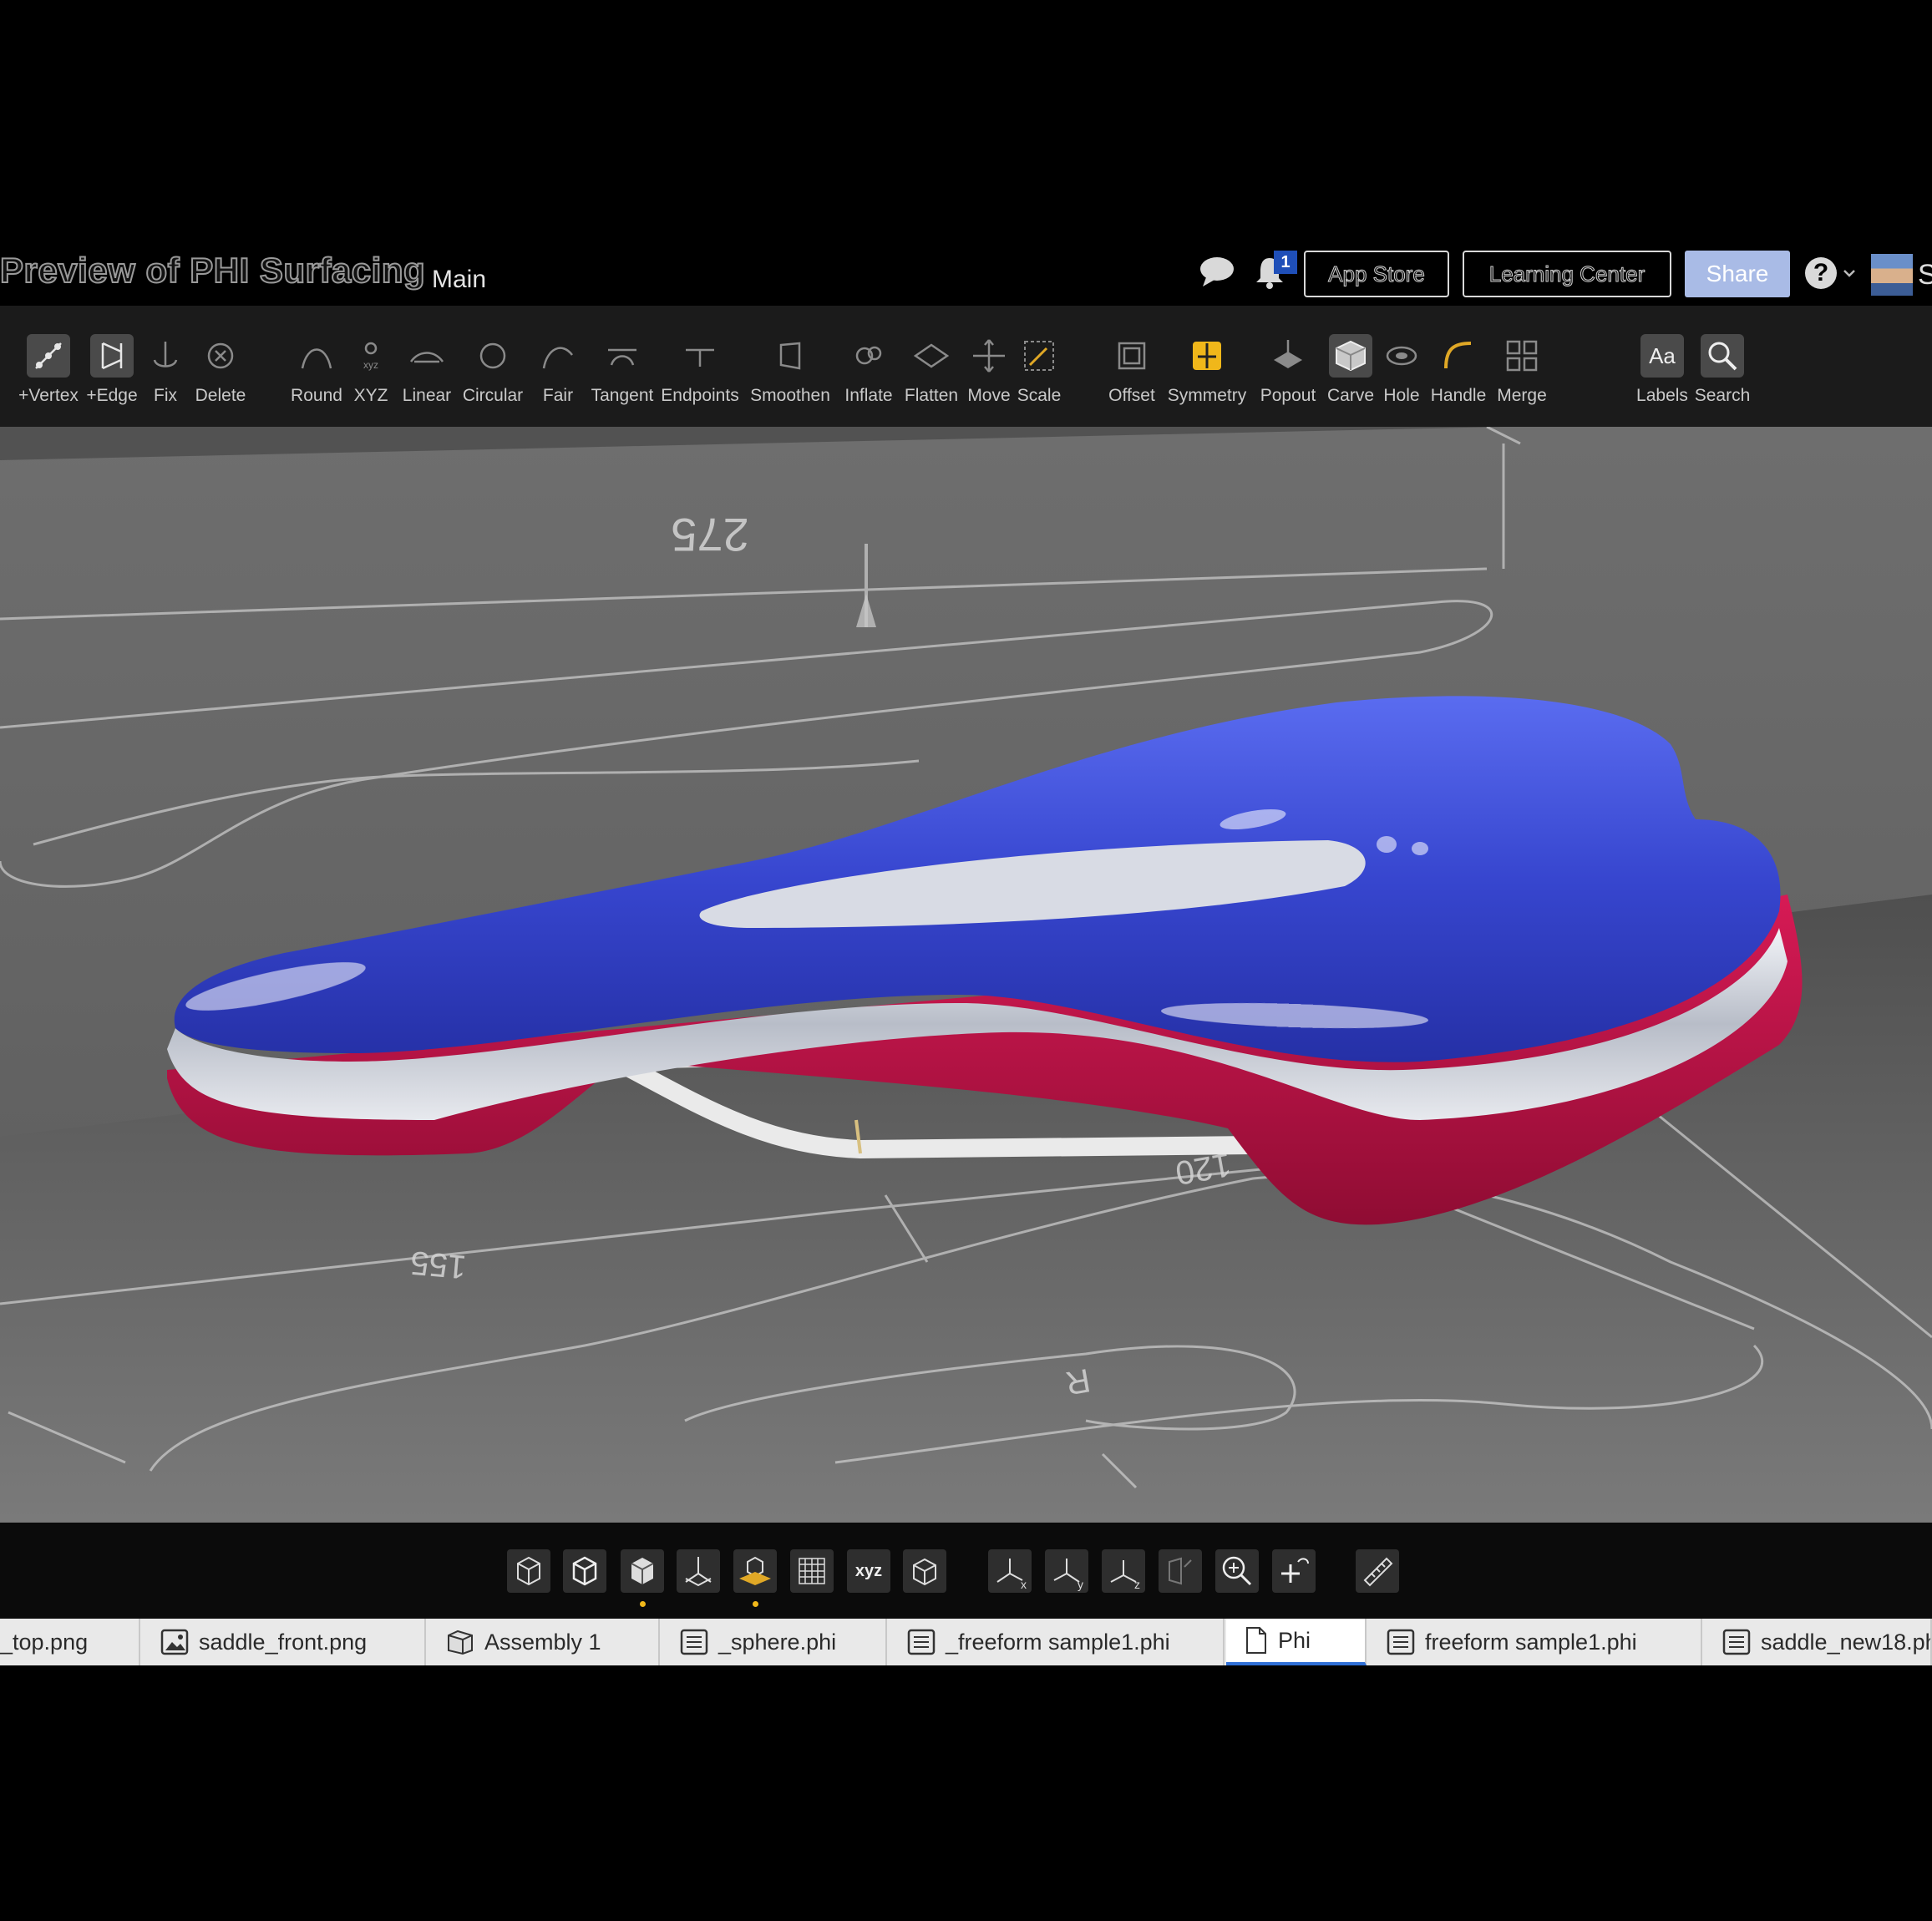 This screenshot has height=1921, width=1932. What do you see at coordinates (1039, 395) in the screenshot?
I see `tool-label: Scale` at bounding box center [1039, 395].